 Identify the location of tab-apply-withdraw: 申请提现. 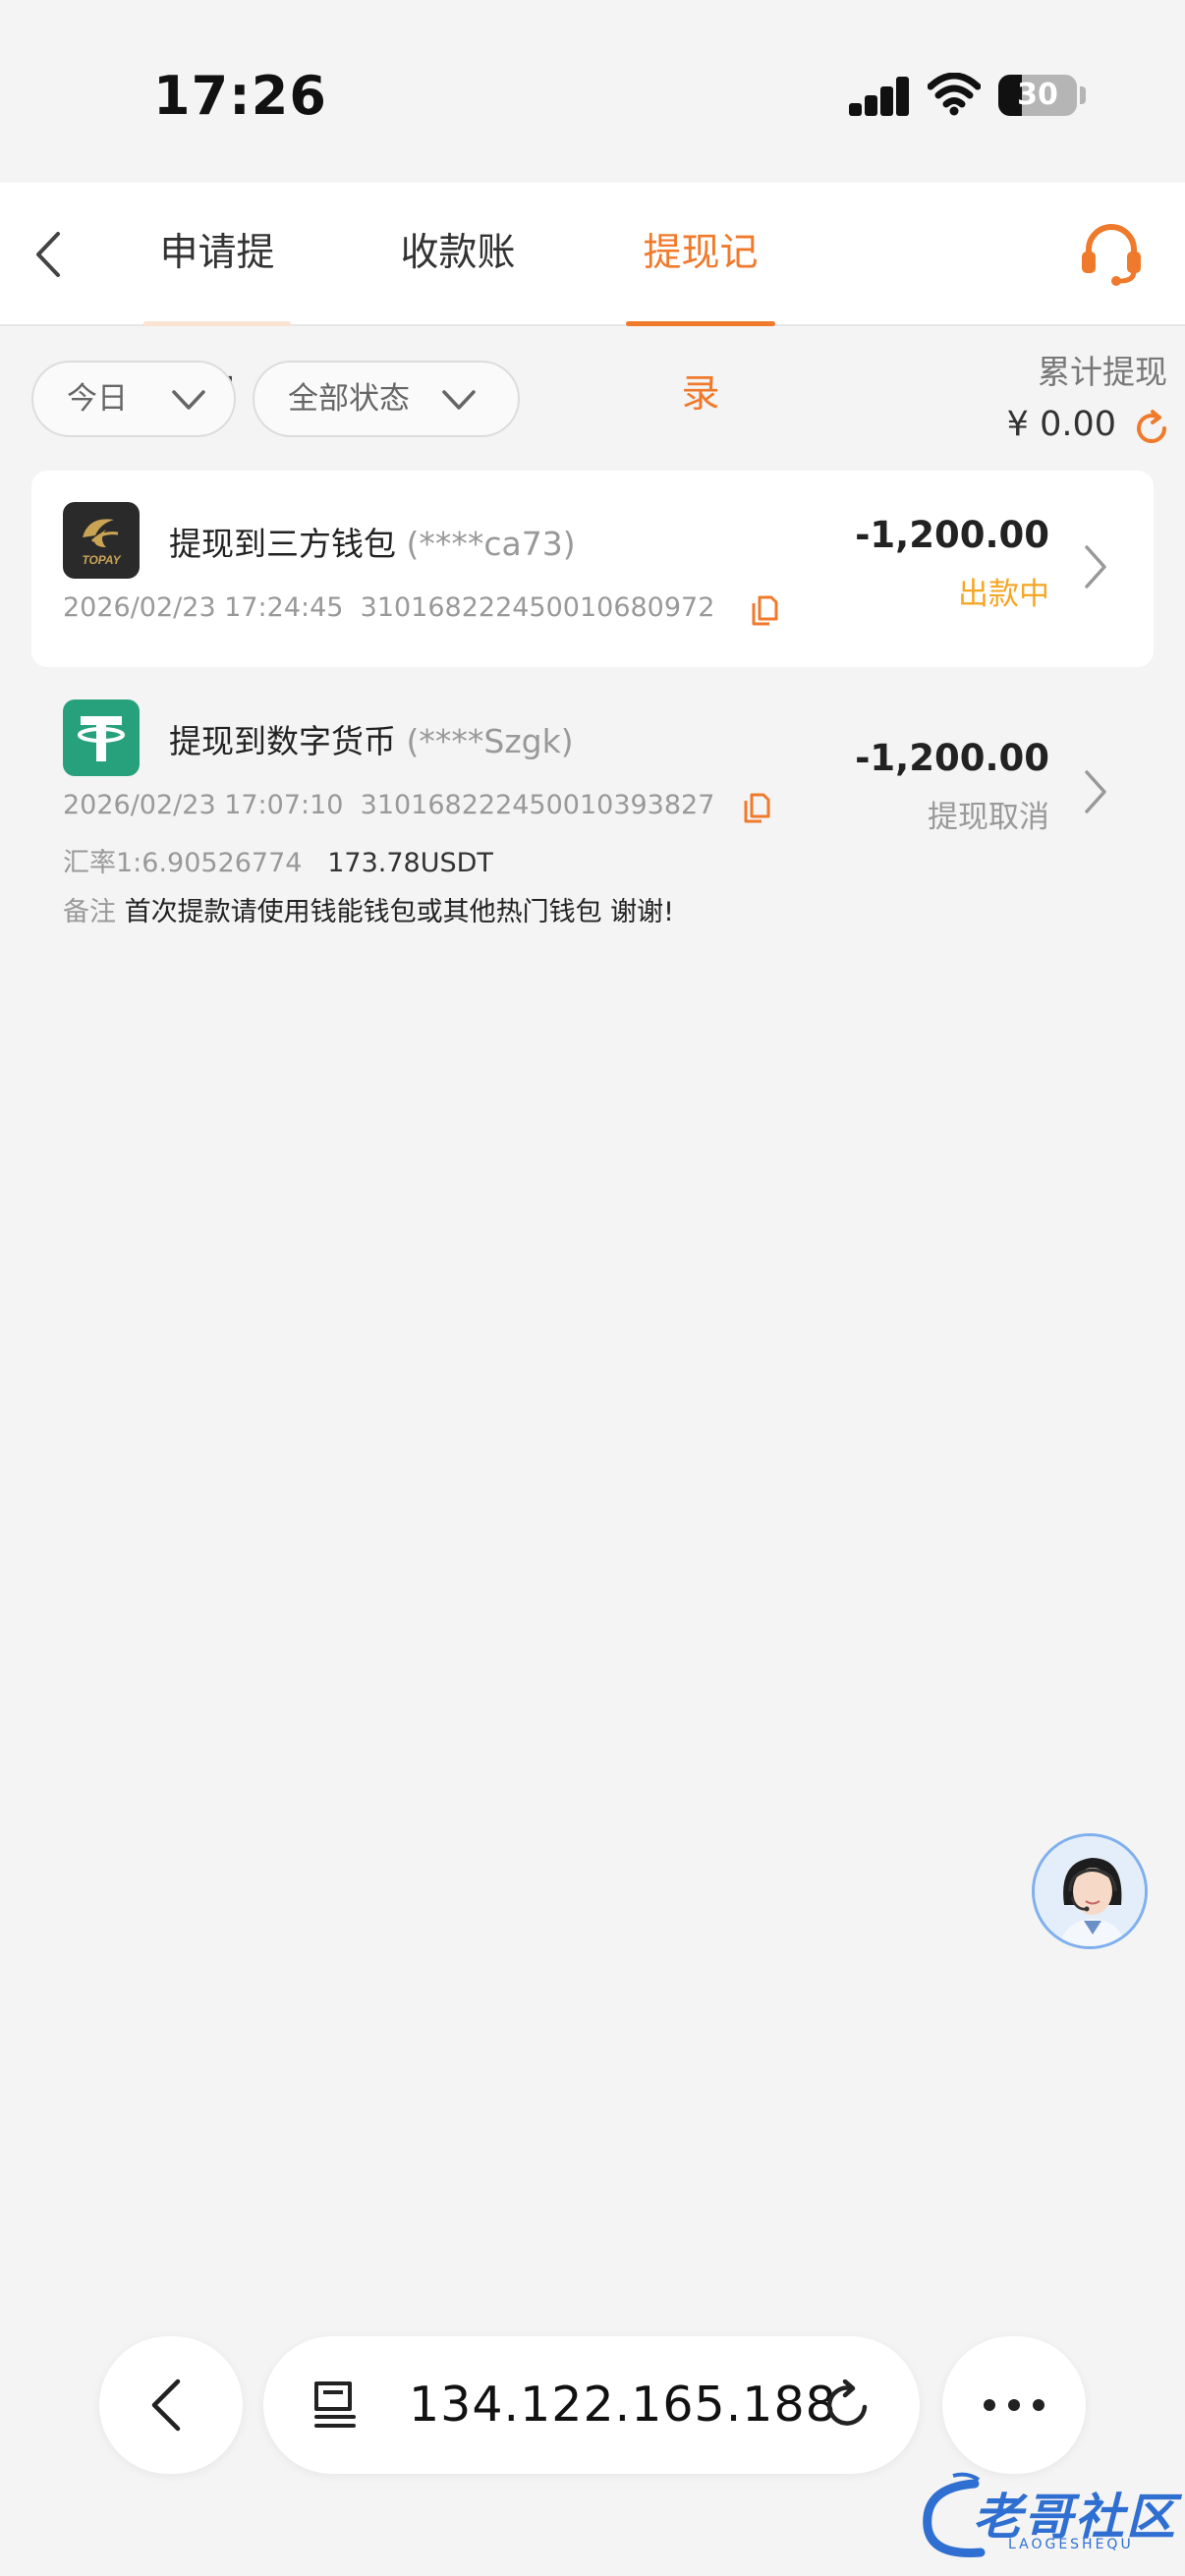
(217, 300).